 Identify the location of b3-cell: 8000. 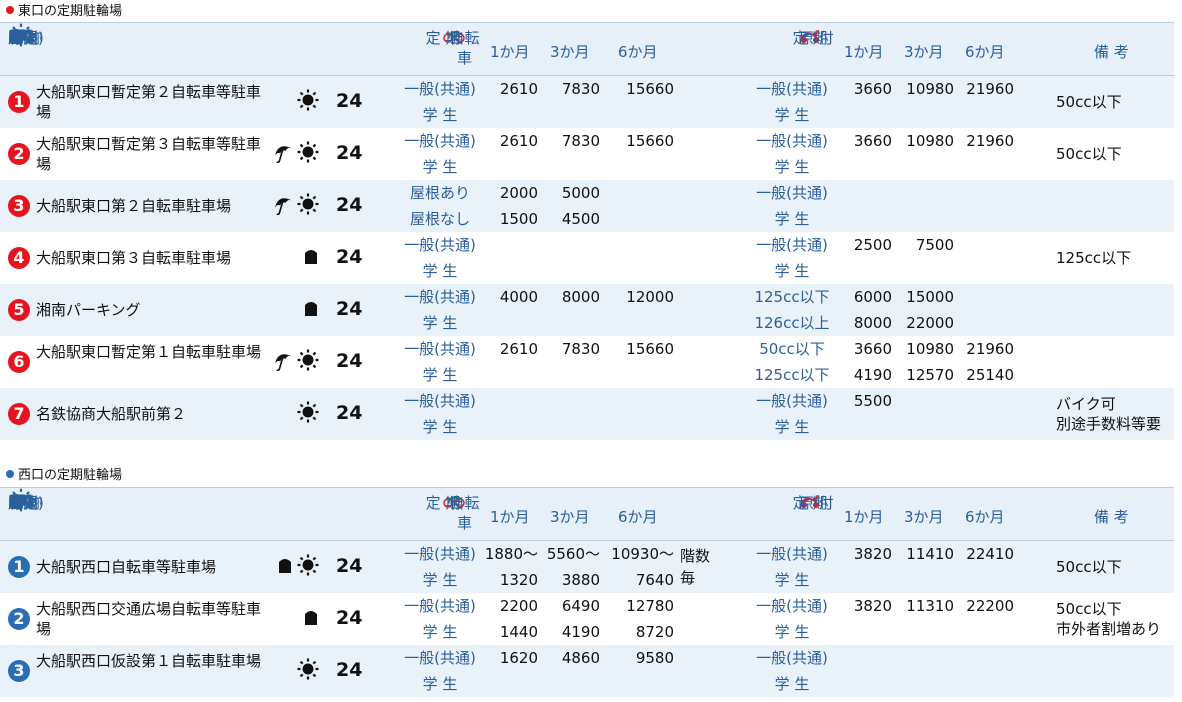
(580, 297).